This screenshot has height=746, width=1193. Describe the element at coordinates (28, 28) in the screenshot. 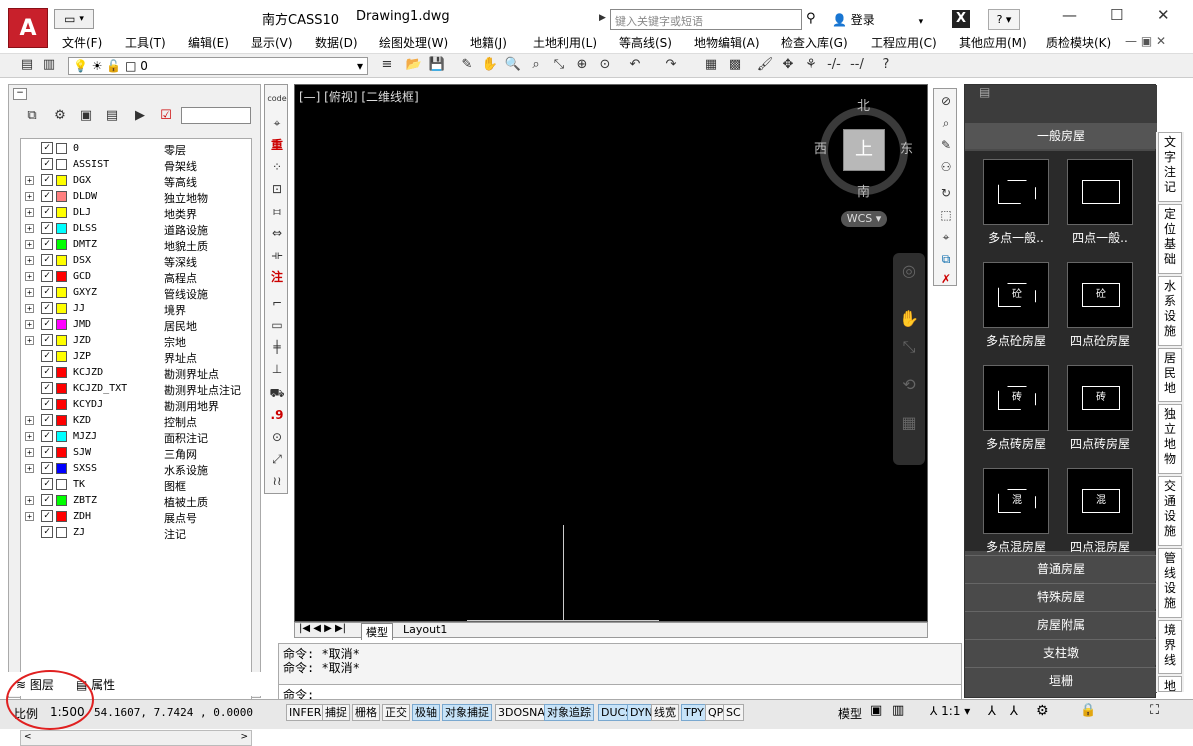

I see `app-logo-button: A` at that location.